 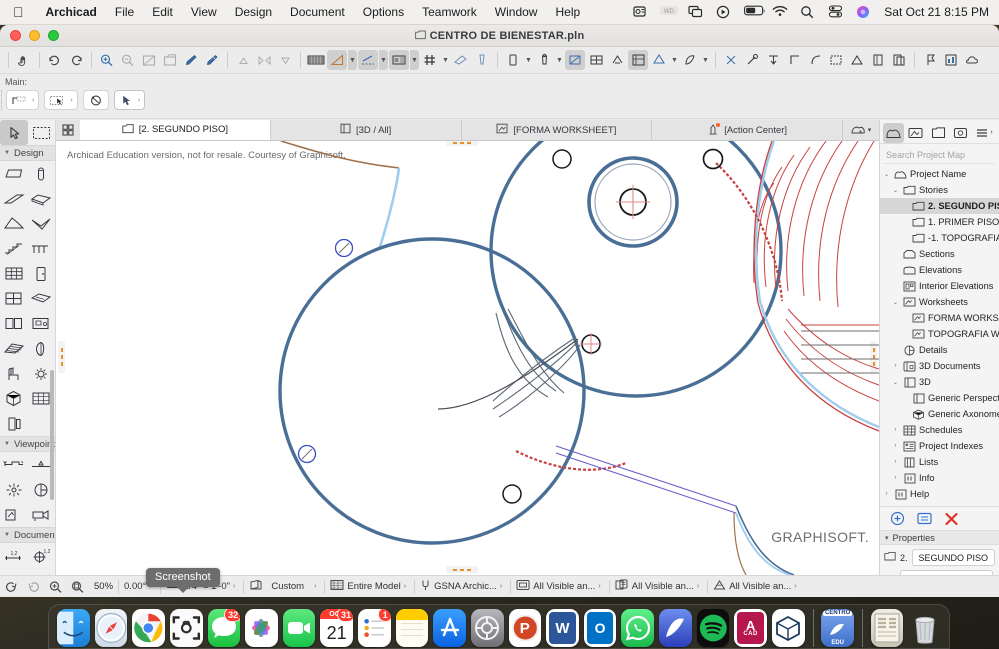 I want to click on tree-item-elevations: Elevations, so click(x=939, y=270).